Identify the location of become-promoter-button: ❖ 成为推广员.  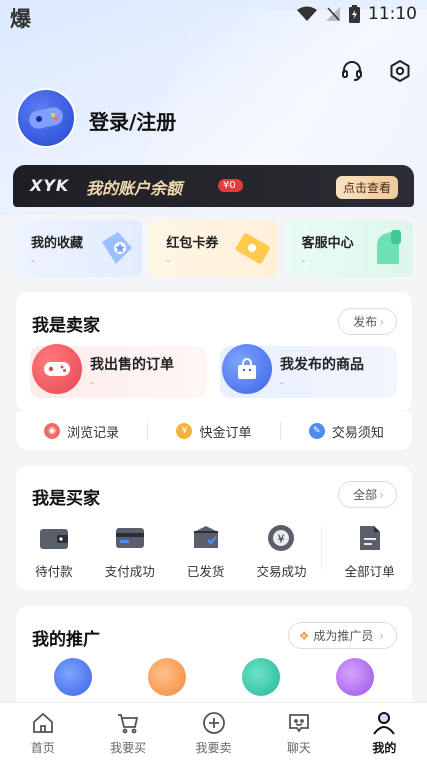
(342, 635).